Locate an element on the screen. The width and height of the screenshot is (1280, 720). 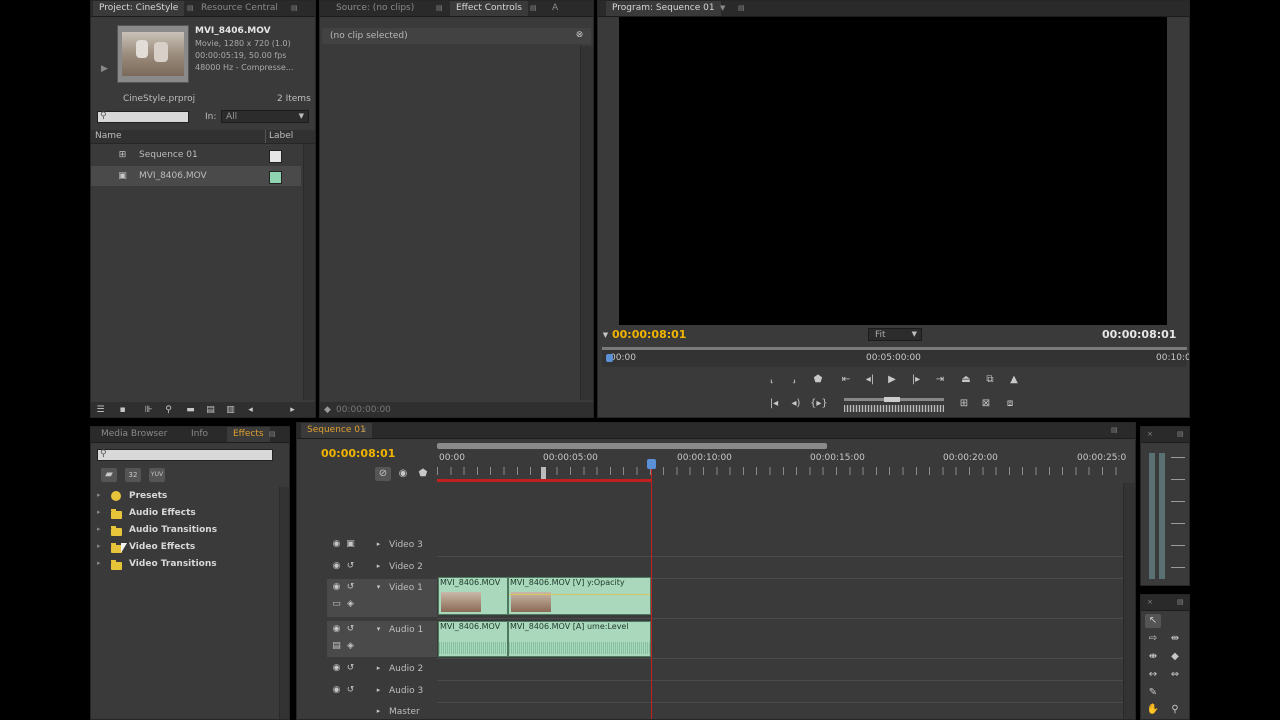
tab-resource-central: Resource Central is located at coordinates (239, 8).